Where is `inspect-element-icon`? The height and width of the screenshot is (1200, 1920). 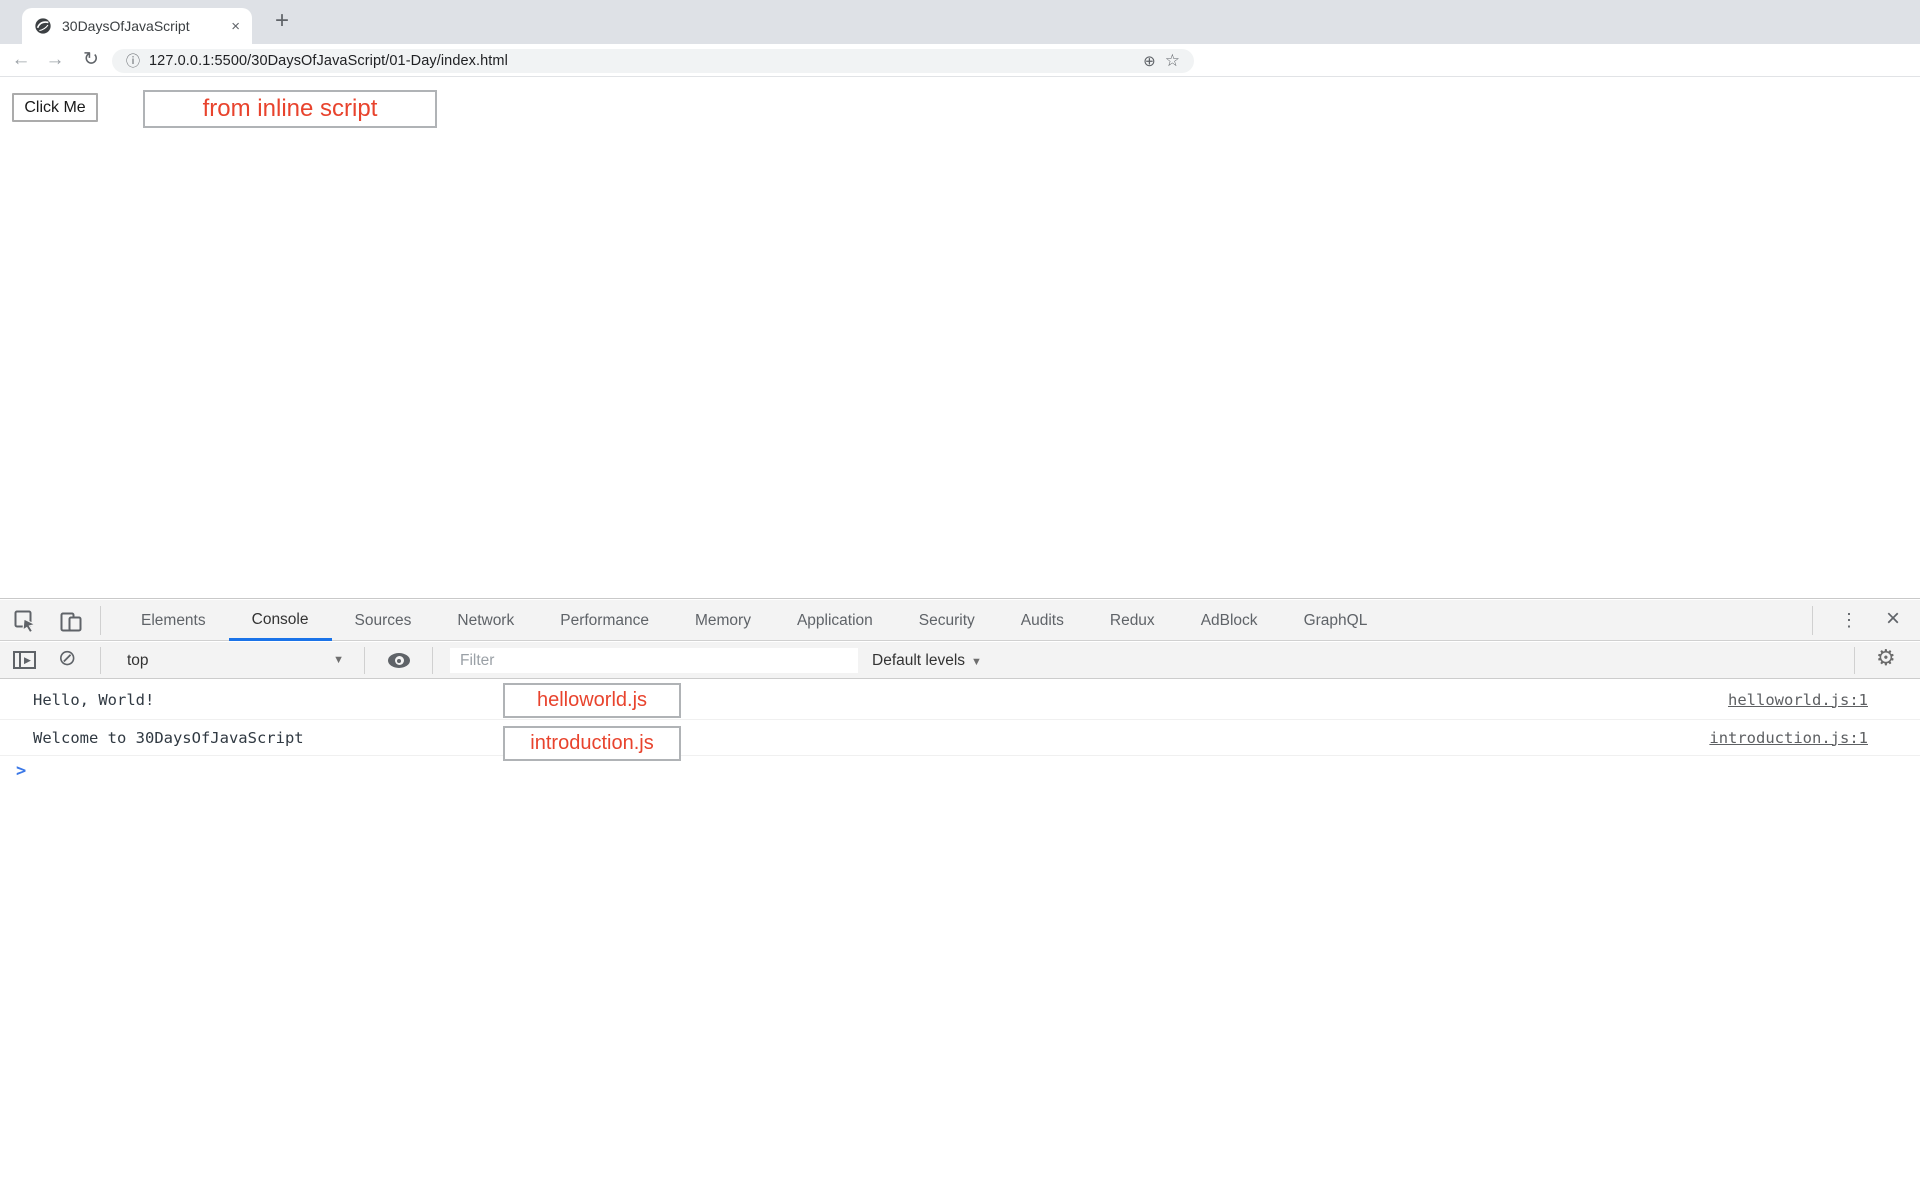 inspect-element-icon is located at coordinates (25, 621).